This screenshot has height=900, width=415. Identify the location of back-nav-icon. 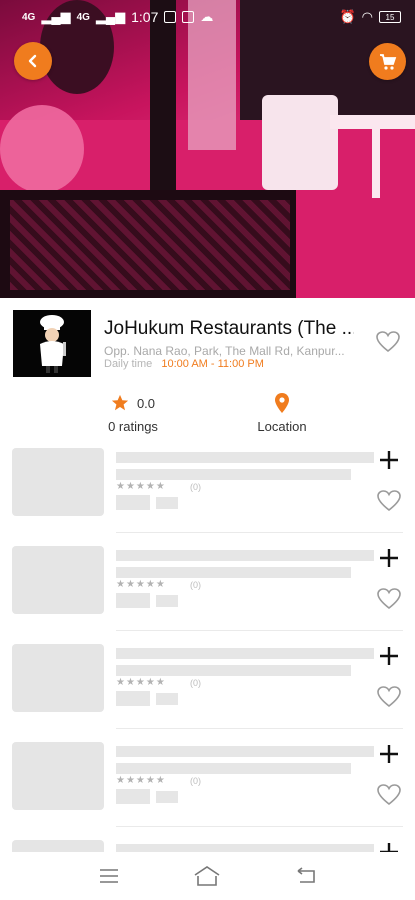
(306, 875).